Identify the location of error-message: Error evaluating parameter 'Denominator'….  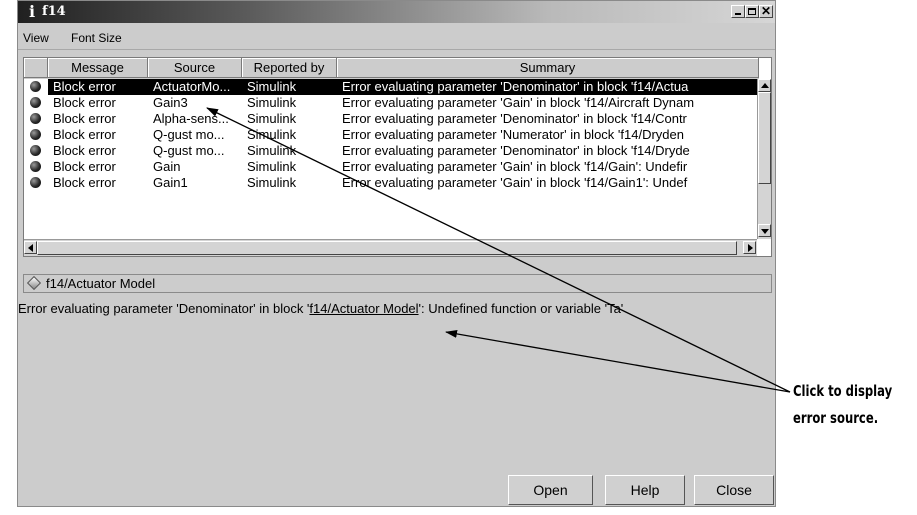
(405, 308).